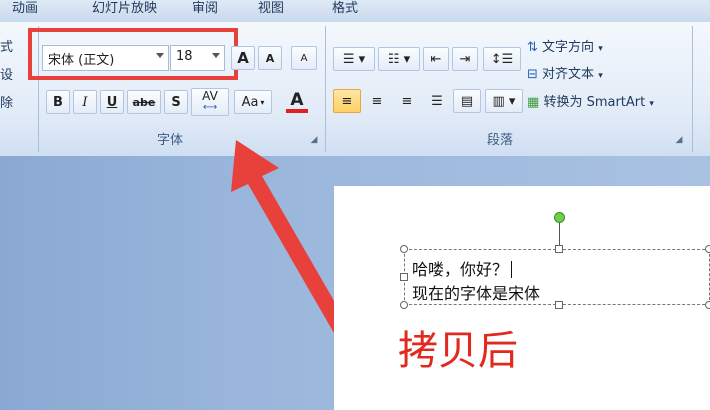 This screenshot has width=710, height=410. What do you see at coordinates (458, 351) in the screenshot?
I see `annotation-label: 拷贝后` at bounding box center [458, 351].